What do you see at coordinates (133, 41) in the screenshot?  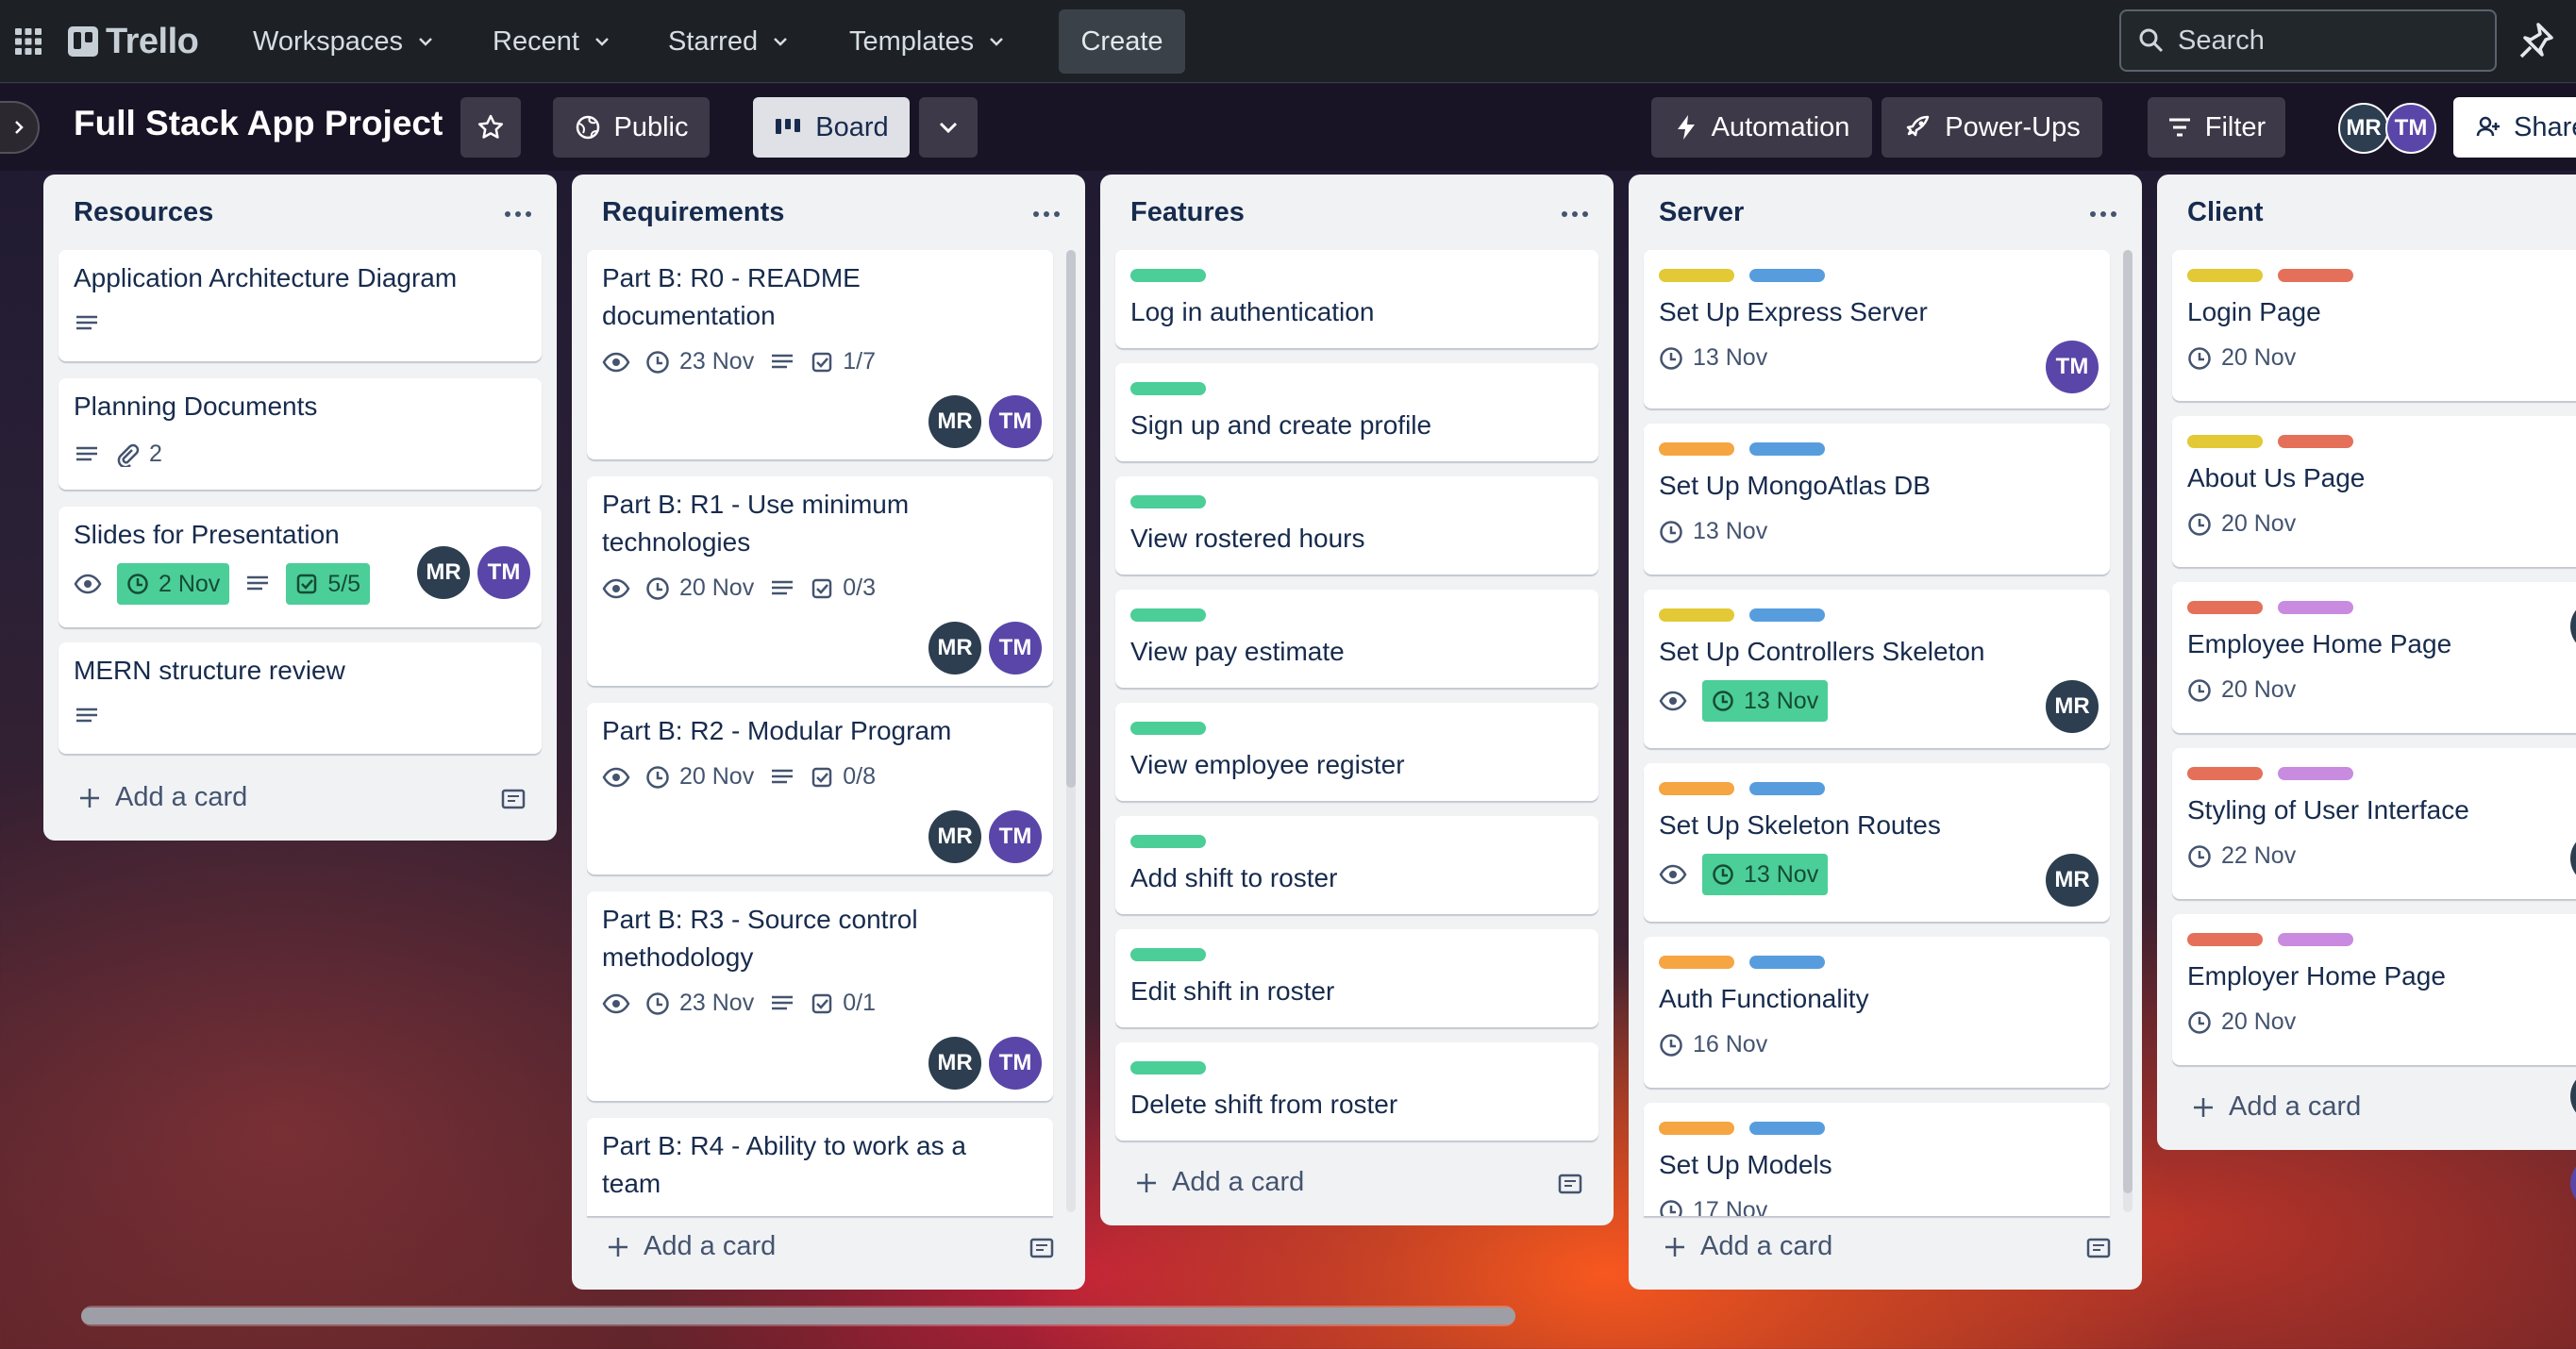 I see `trello-logo: Trello` at bounding box center [133, 41].